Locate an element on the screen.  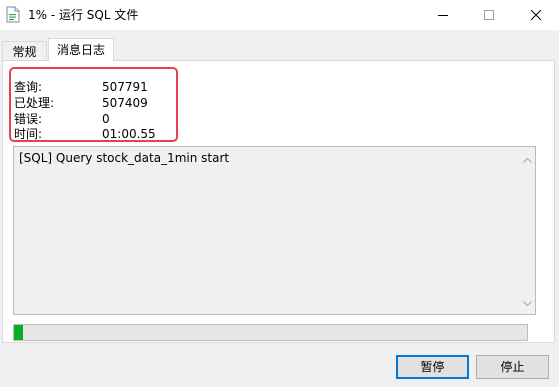
errors-label: 错误: is located at coordinates (28, 119).